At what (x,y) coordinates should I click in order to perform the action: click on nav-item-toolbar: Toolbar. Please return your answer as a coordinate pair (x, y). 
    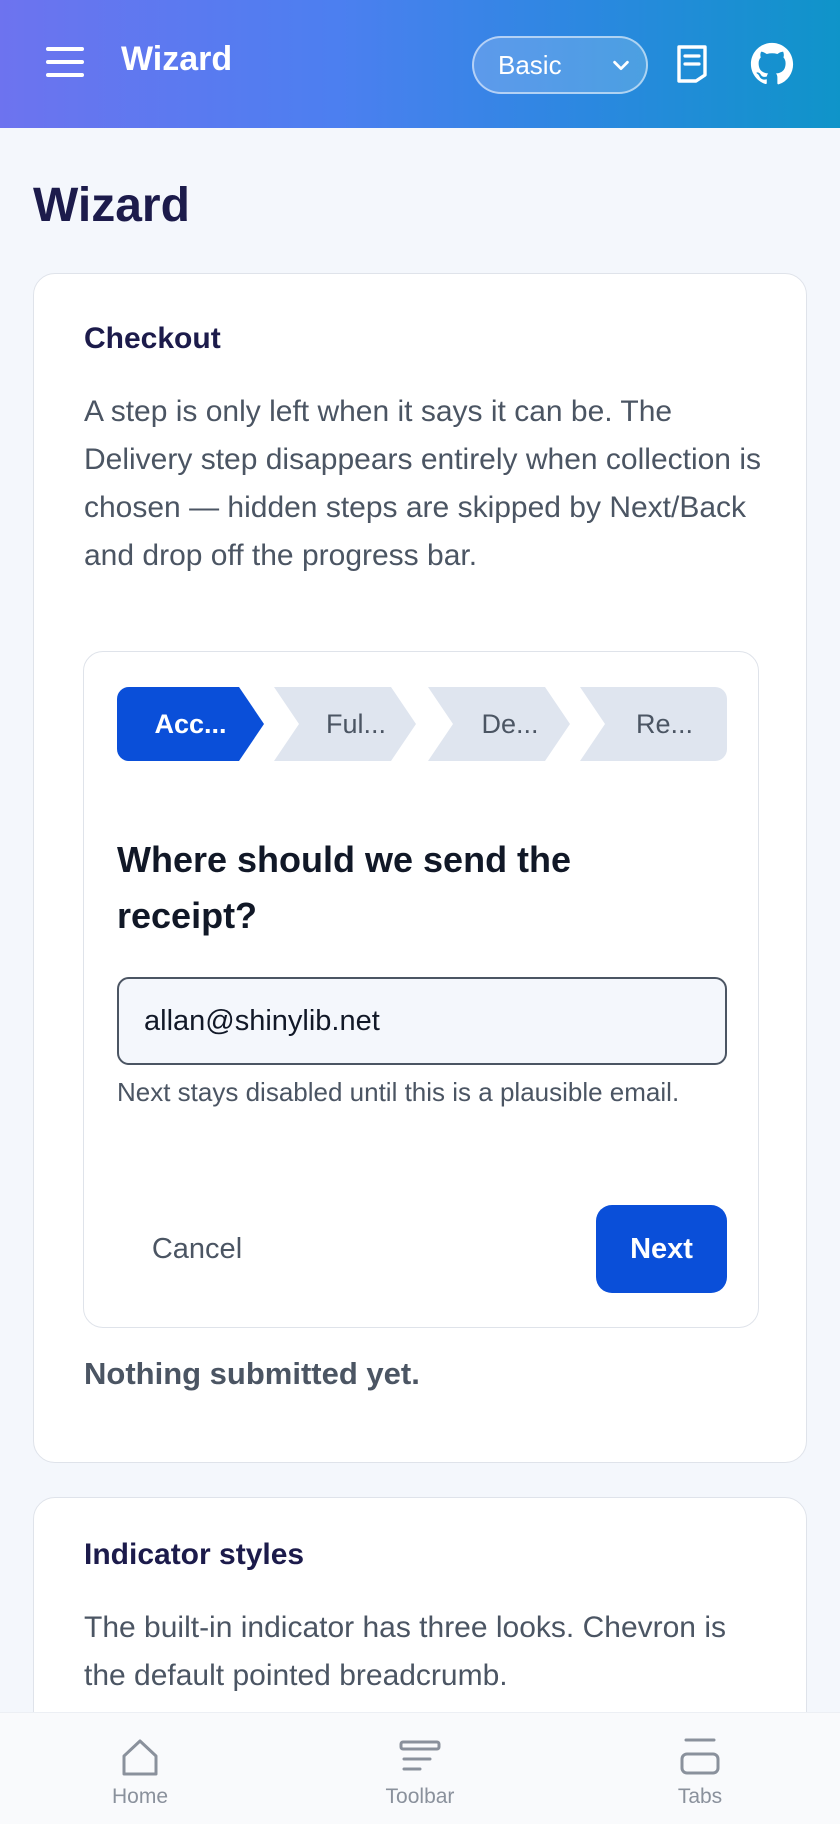
    Looking at the image, I should click on (420, 1768).